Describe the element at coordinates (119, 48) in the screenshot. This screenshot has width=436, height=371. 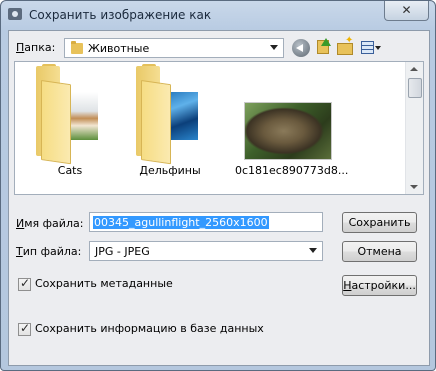
I see `folder-combobox-value: Животные` at that location.